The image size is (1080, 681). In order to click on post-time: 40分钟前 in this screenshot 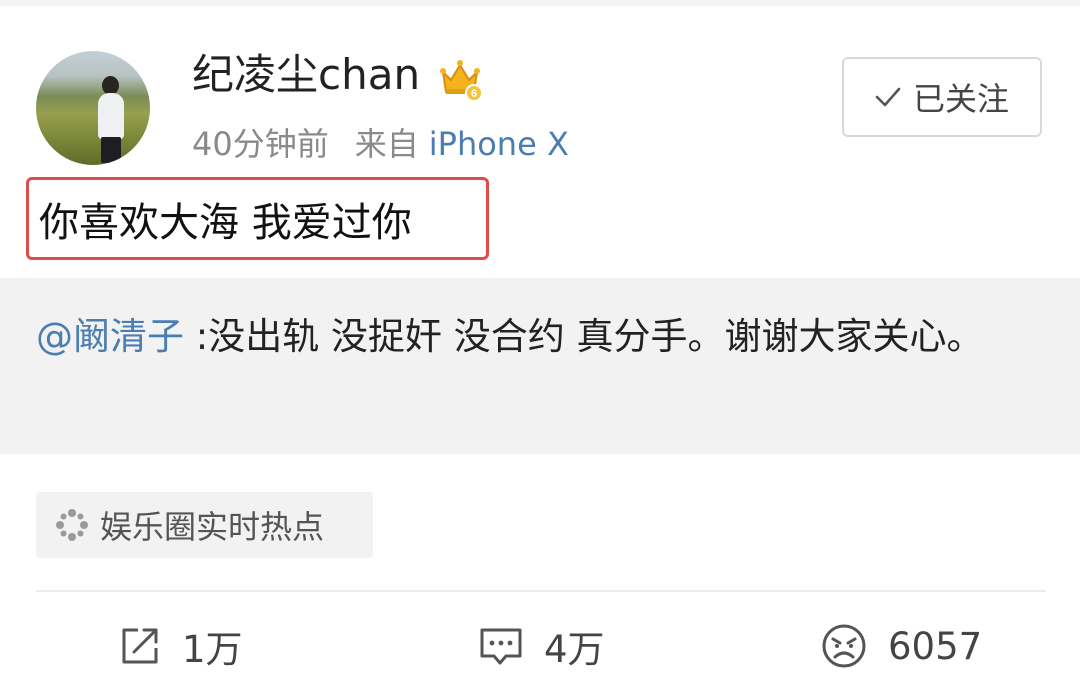, I will do `click(260, 144)`.